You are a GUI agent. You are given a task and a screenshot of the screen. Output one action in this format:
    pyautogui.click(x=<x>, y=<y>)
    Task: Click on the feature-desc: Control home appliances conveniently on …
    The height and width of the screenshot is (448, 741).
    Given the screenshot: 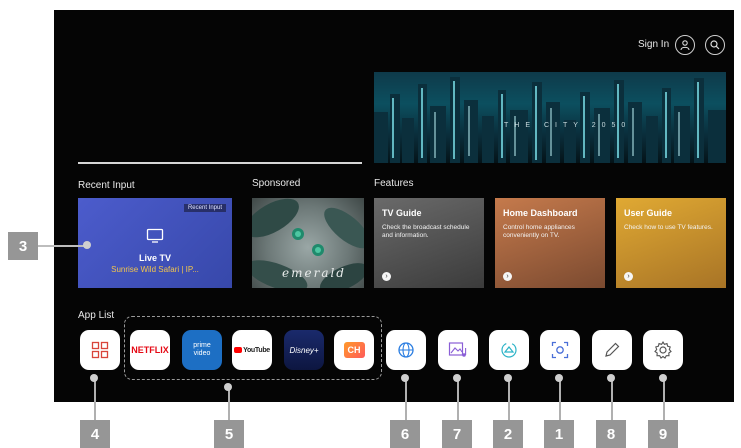 What is the action you would take?
    pyautogui.click(x=539, y=231)
    